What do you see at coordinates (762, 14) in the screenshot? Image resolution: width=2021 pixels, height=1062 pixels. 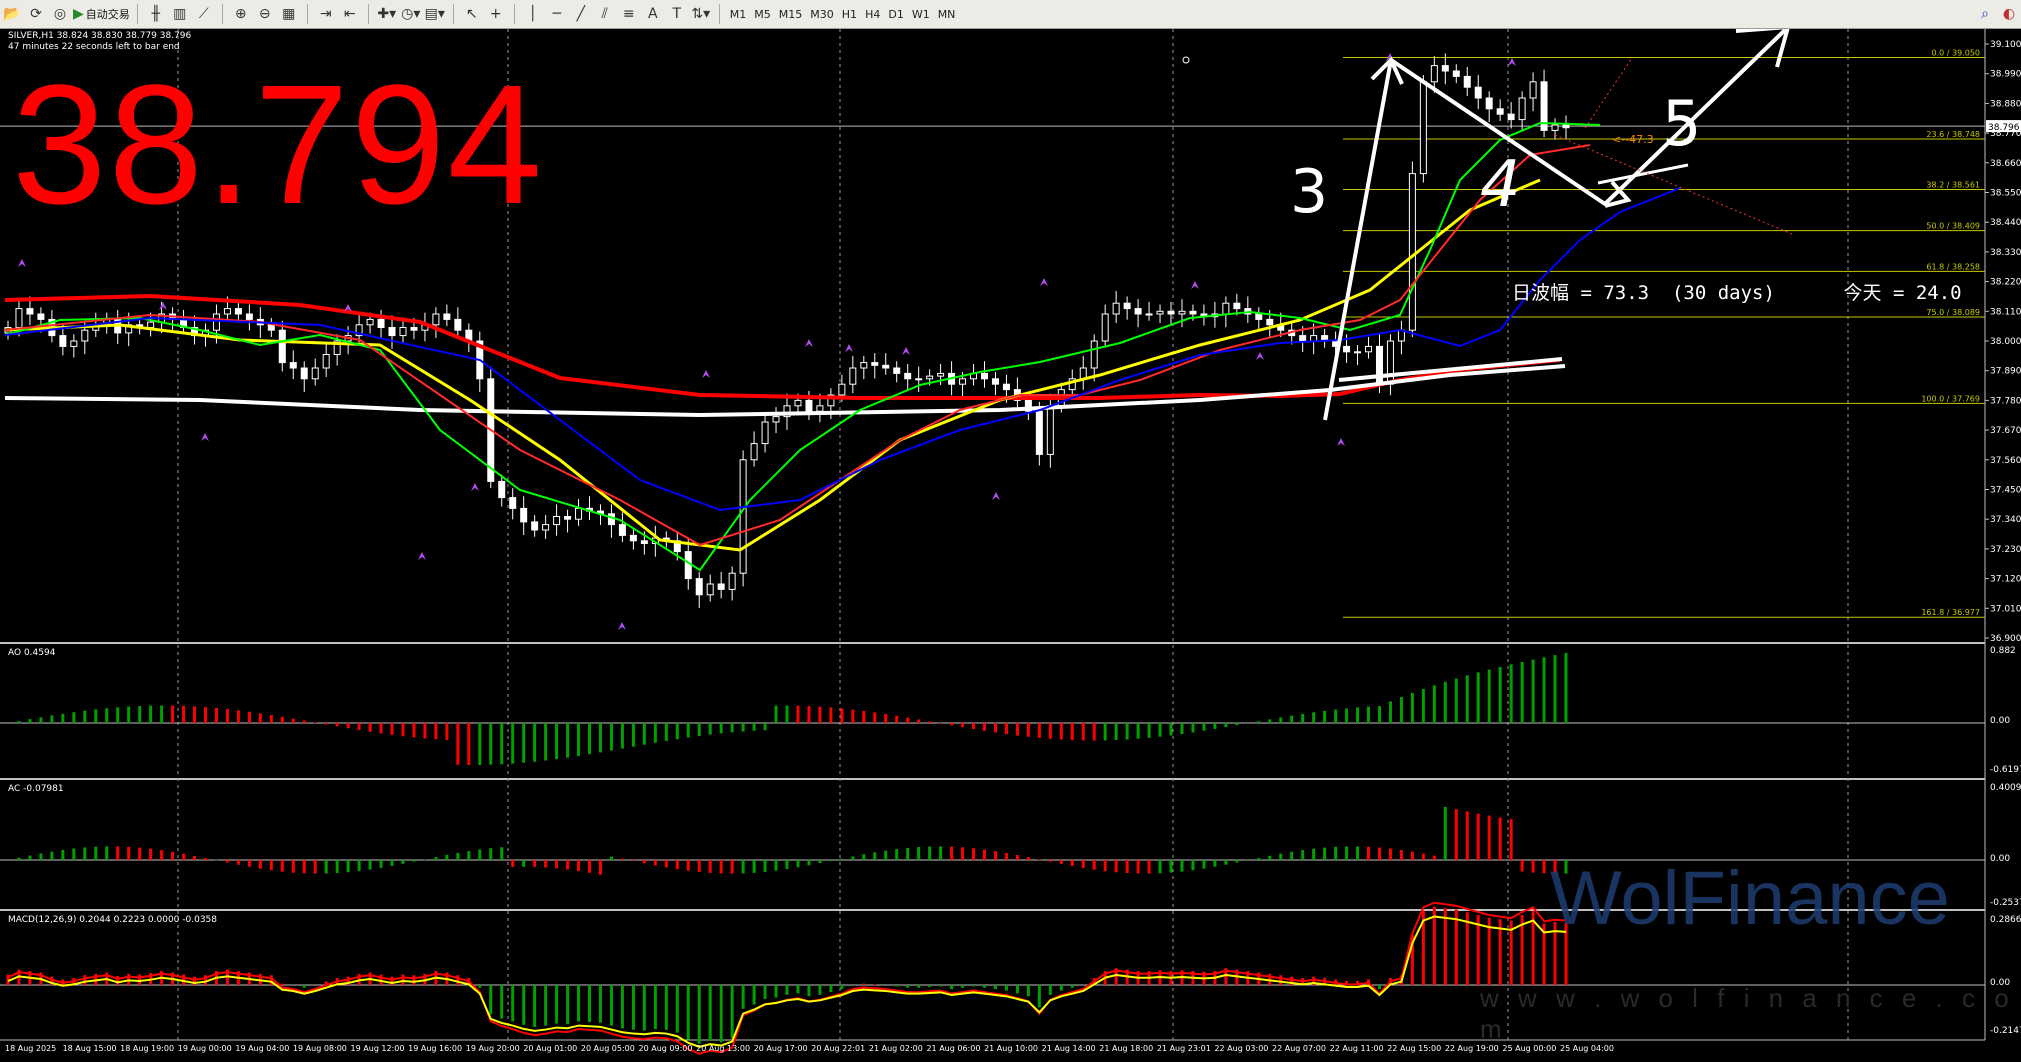 I see `timeframe-m5: M5` at bounding box center [762, 14].